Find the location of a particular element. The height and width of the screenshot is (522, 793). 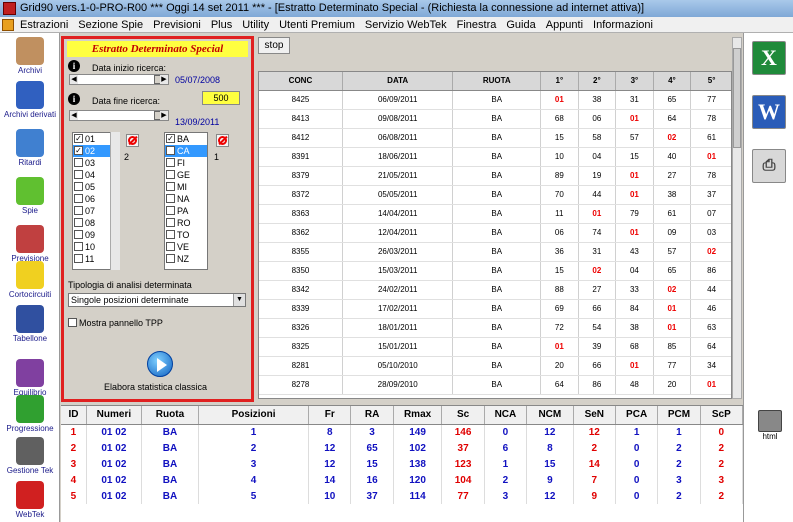

table-row: 8355 26/03/2011 BA 36 31 43 57 02 is located at coordinates (495, 252).